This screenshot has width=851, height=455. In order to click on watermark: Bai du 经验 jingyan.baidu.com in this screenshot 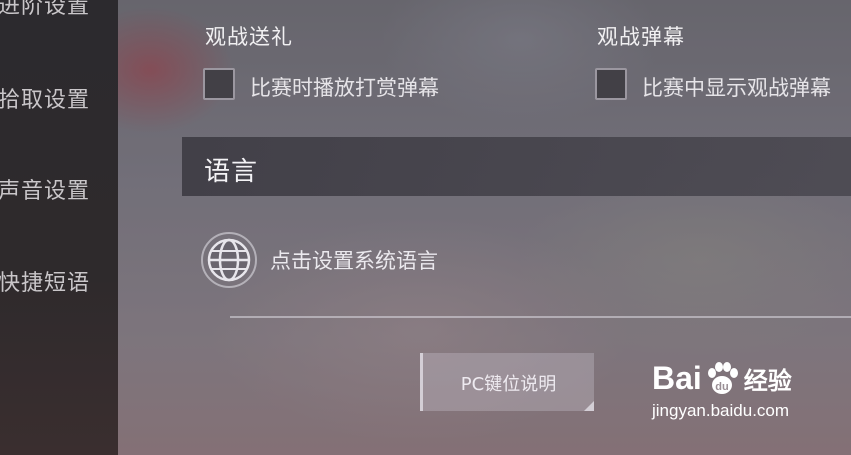, I will do `click(722, 390)`.